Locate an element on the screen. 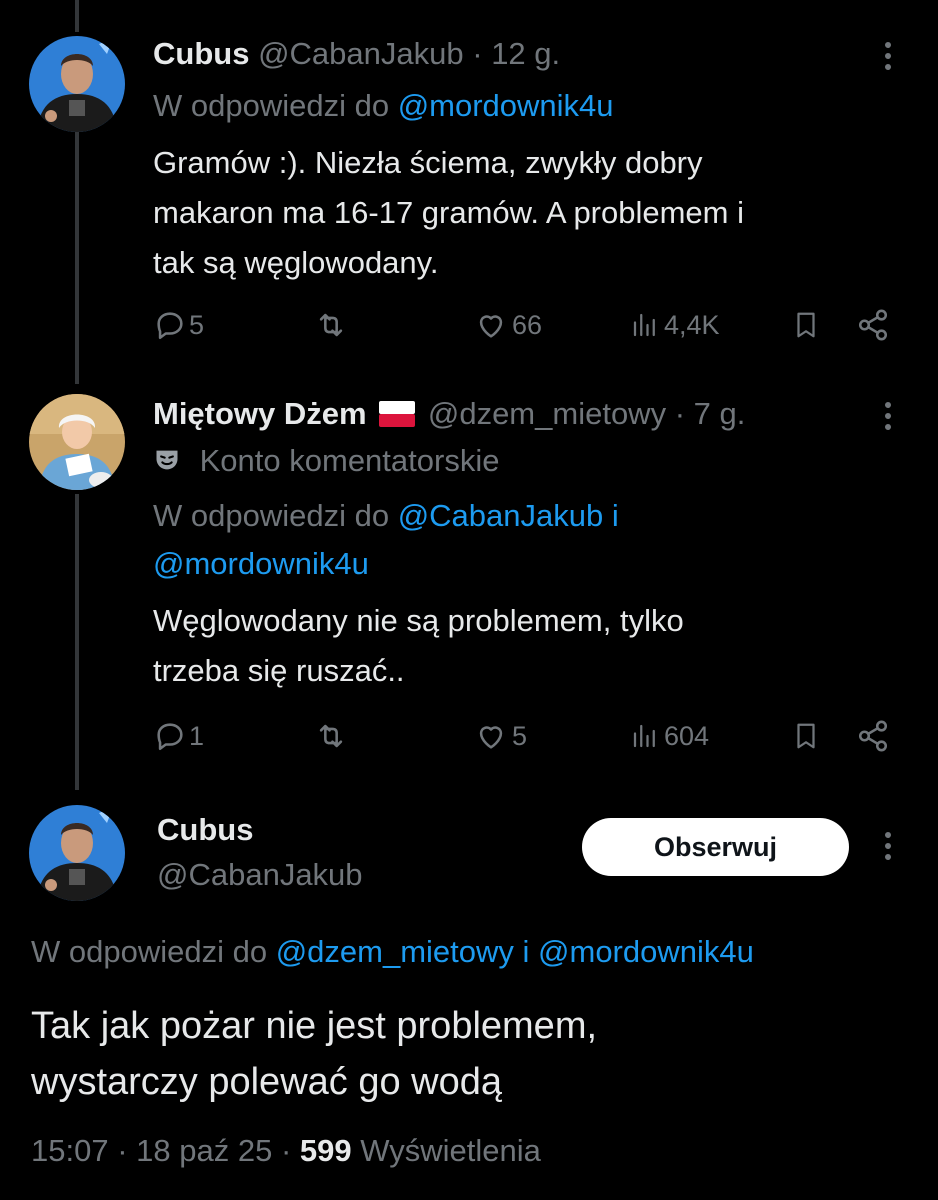  text-line: Gramów :). Niezła ściema, zwykły dobry is located at coordinates (428, 162).